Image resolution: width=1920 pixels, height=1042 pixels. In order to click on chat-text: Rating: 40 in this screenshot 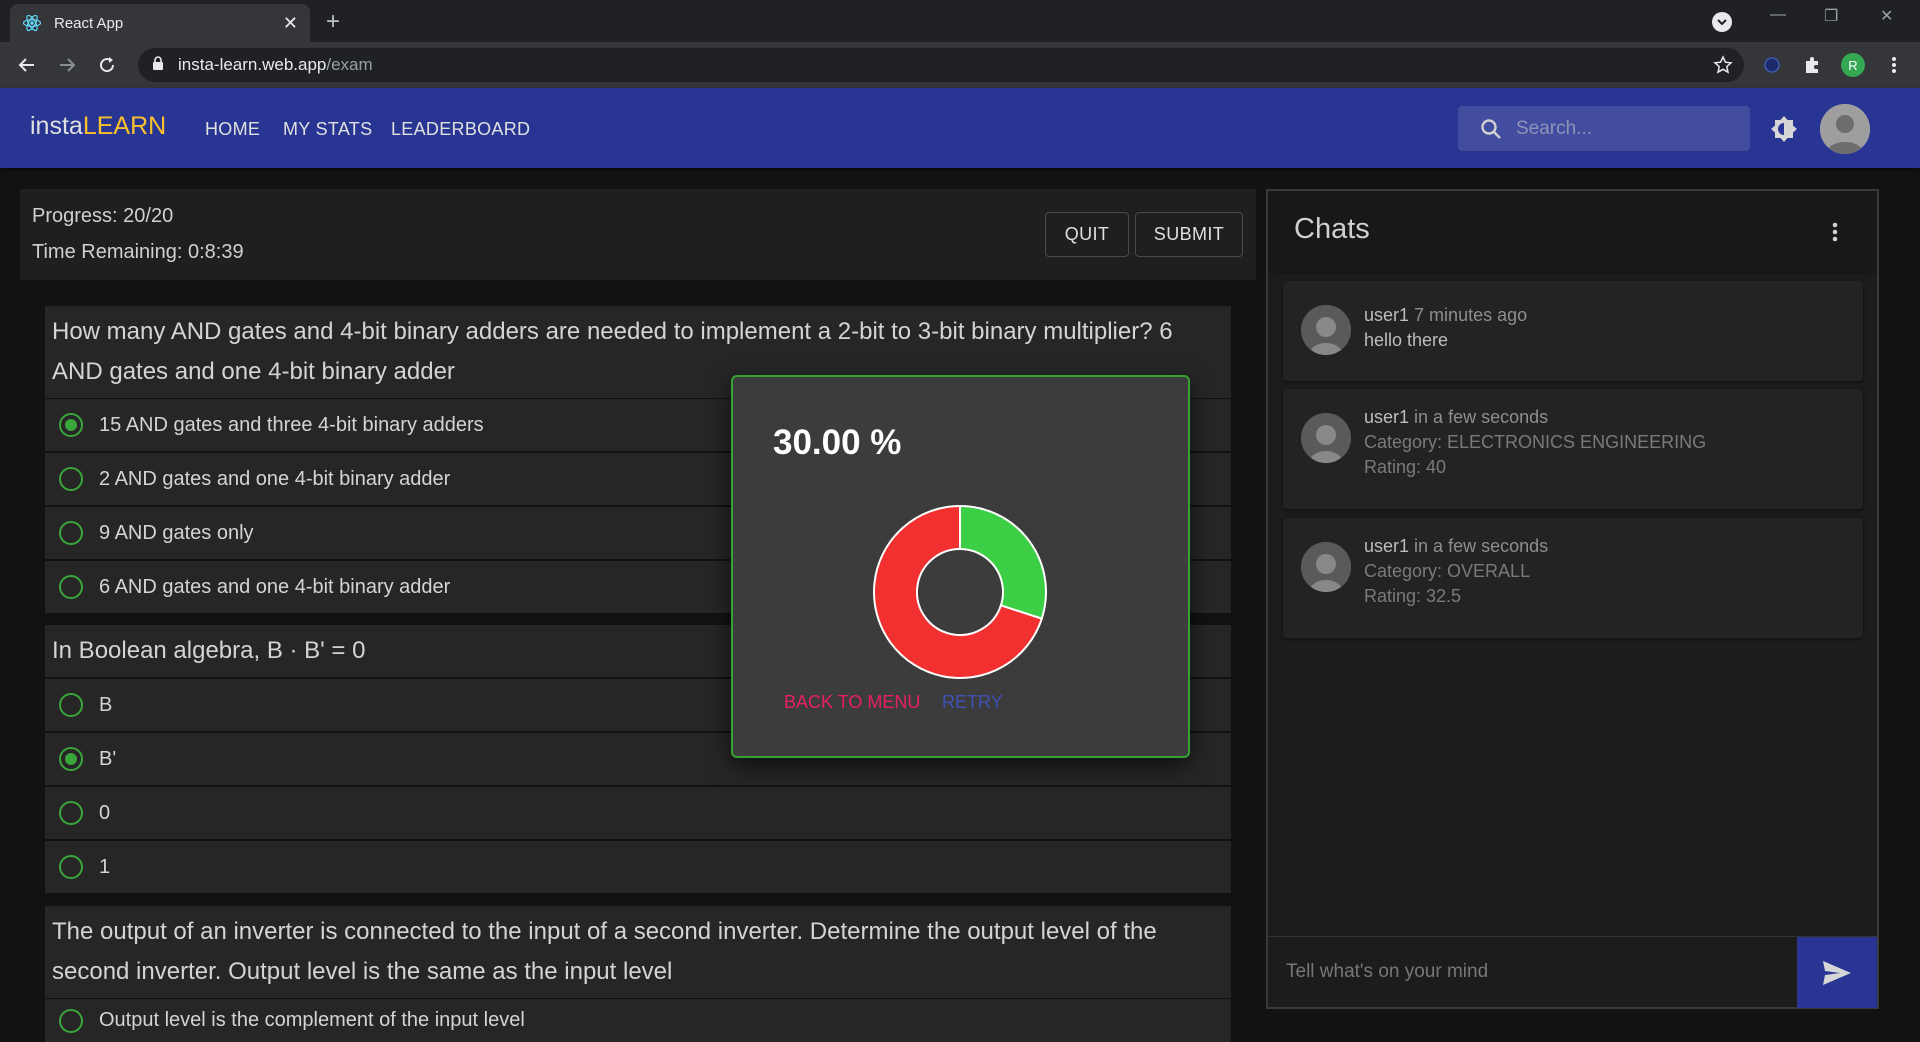, I will do `click(1405, 467)`.